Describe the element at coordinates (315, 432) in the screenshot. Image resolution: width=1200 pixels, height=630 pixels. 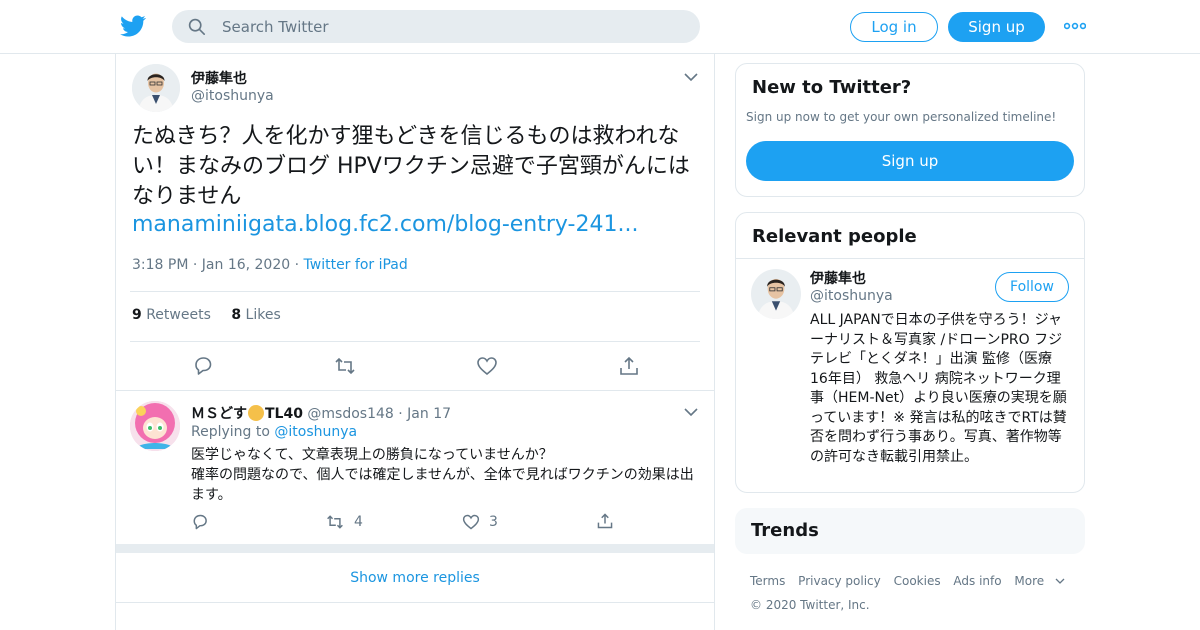
I see `replying-to-link: @itoshunya` at that location.